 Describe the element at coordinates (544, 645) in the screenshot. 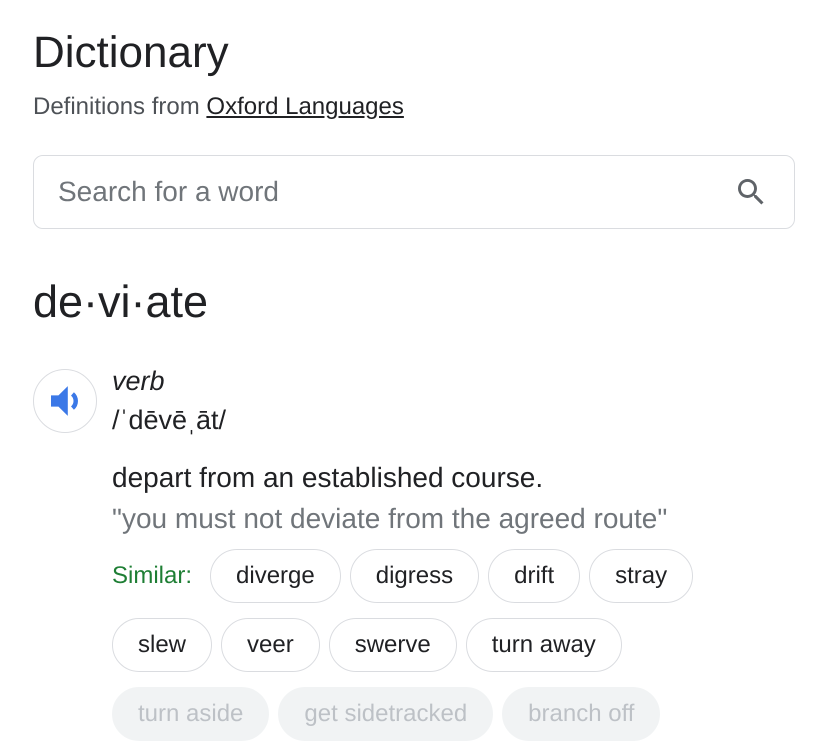

I see `synonym-chip: turn away` at that location.